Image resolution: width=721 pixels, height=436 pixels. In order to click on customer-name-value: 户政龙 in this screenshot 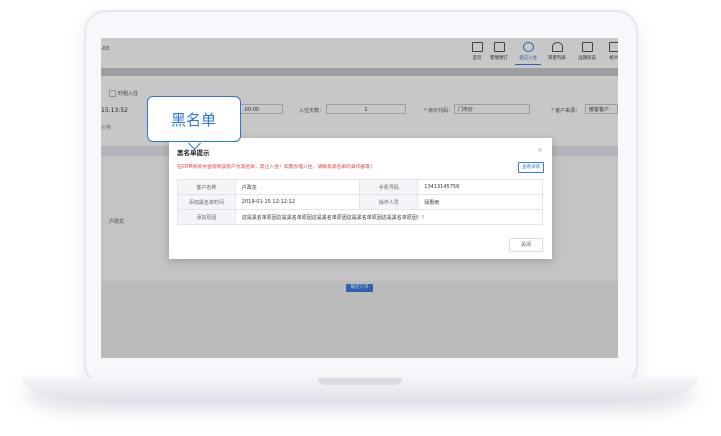, I will do `click(297, 187)`.